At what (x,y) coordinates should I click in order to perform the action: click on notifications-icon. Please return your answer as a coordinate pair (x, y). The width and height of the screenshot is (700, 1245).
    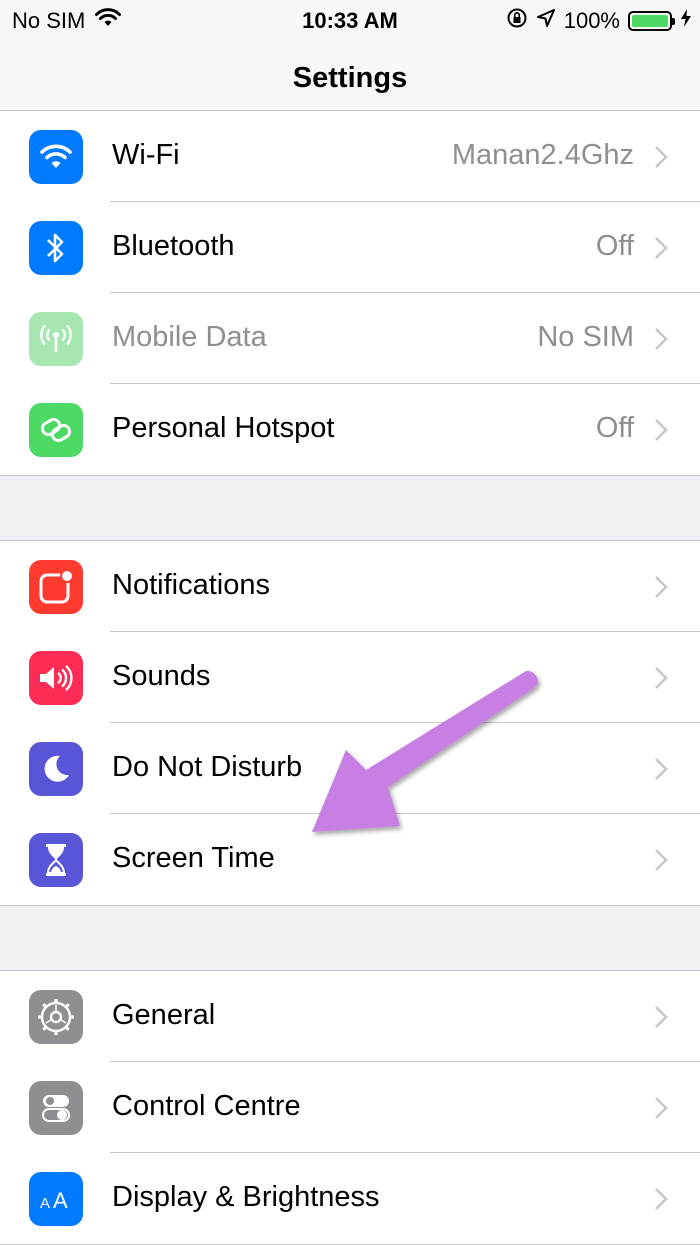
    Looking at the image, I should click on (56, 587).